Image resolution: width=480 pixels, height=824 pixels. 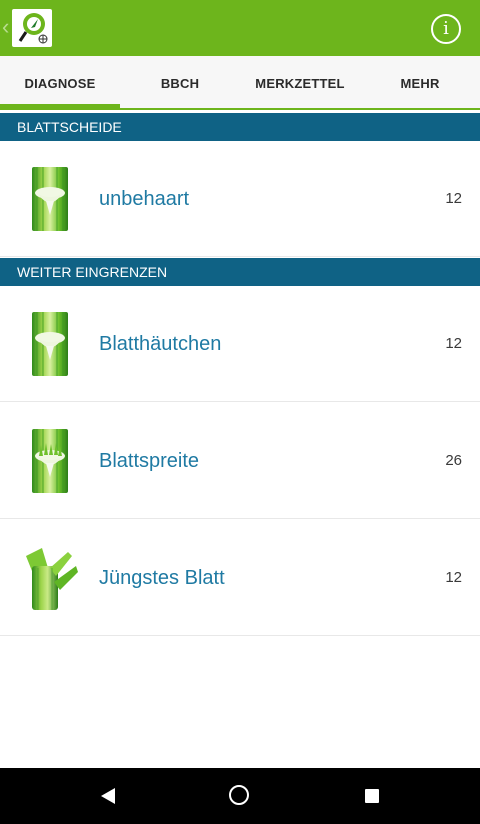 I want to click on selected-item-unbehaart: unbehaart 12, so click(x=240, y=199).